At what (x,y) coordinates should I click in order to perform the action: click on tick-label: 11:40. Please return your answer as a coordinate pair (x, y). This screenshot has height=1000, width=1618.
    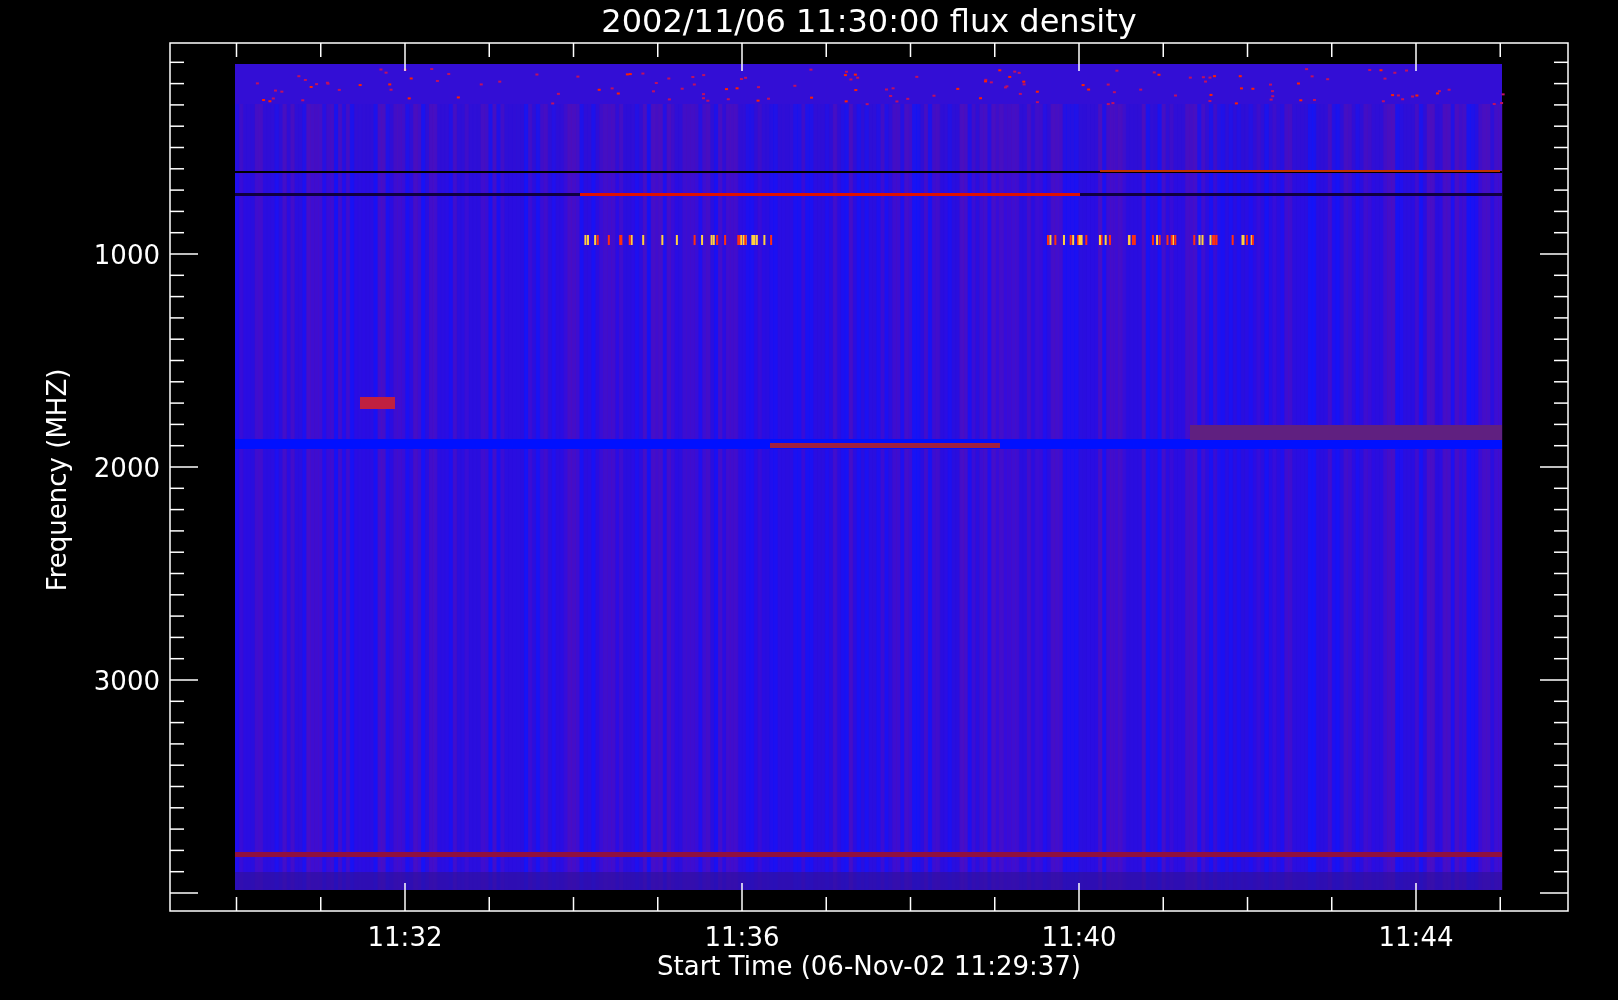
    Looking at the image, I should click on (1079, 937).